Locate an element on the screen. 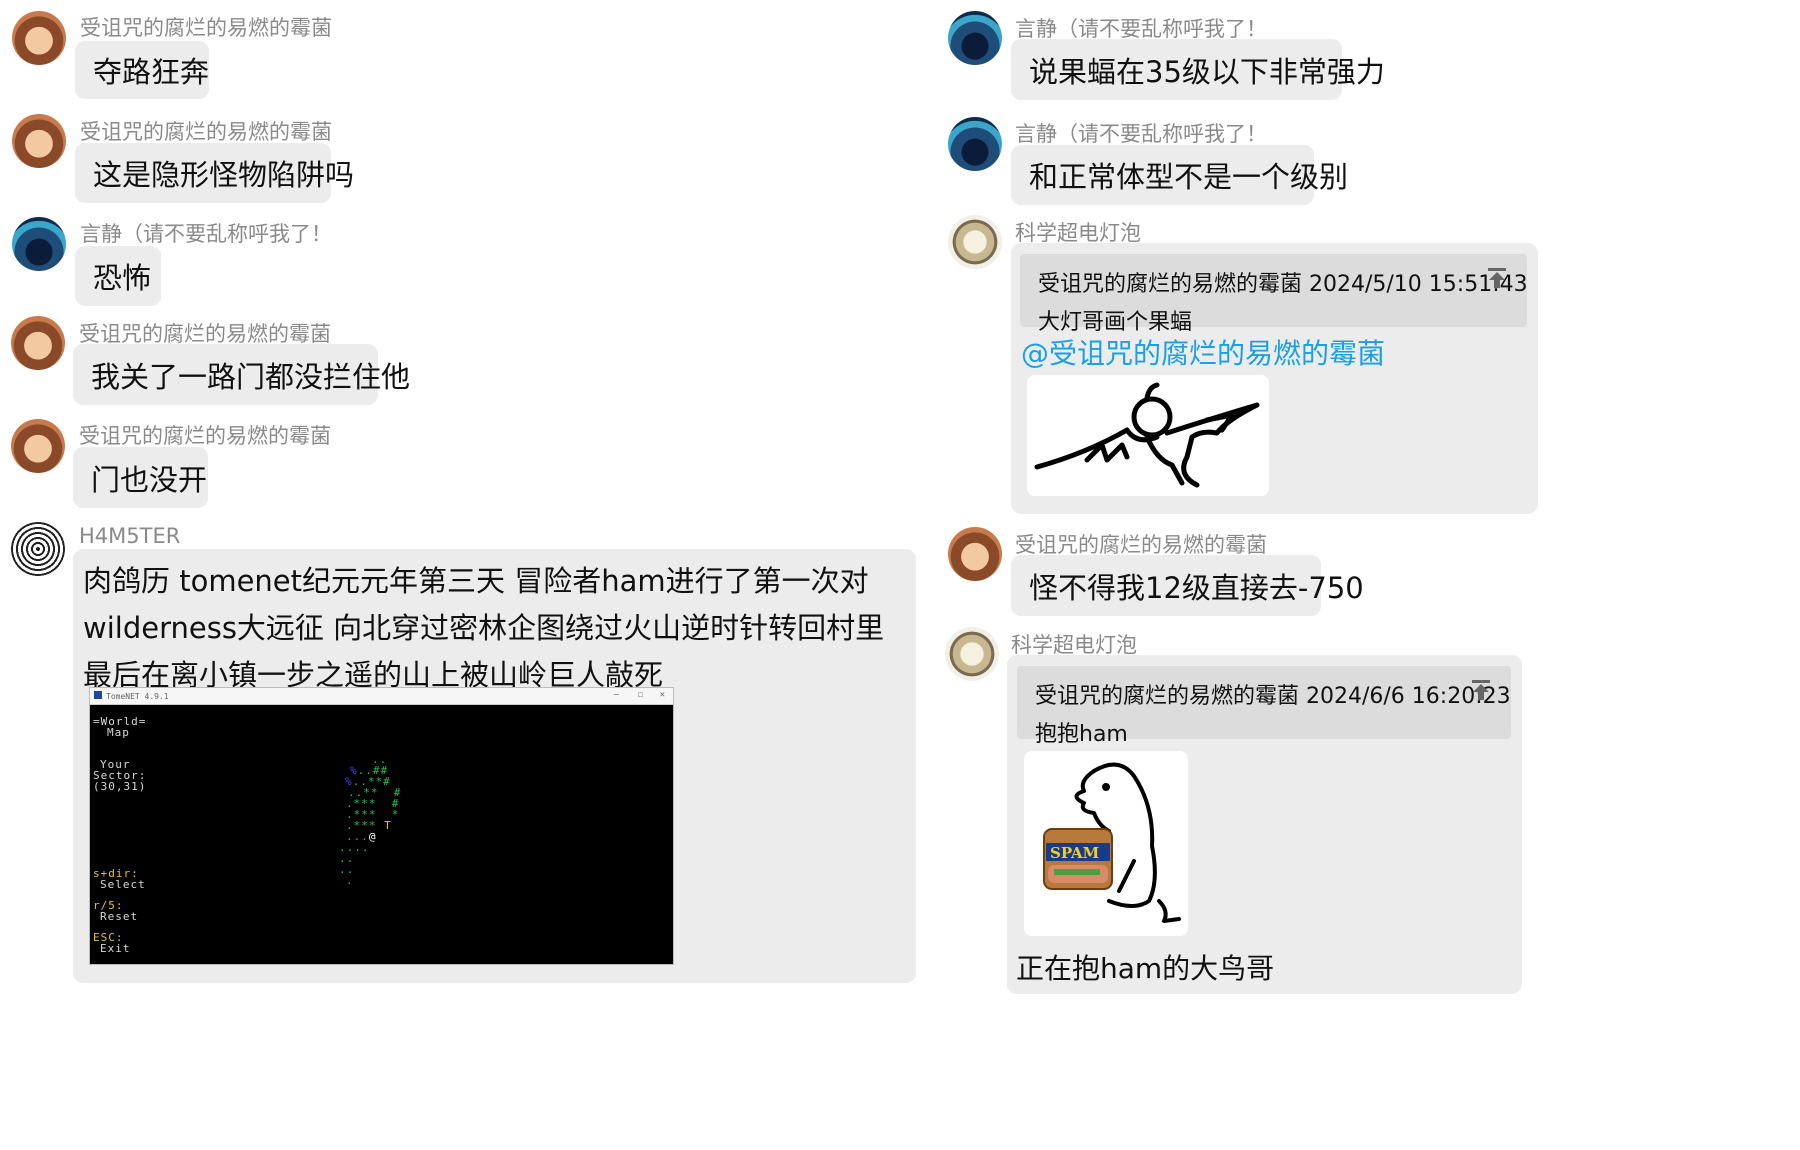 The height and width of the screenshot is (1150, 1800). maximize-icon: ☐ is located at coordinates (640, 695).